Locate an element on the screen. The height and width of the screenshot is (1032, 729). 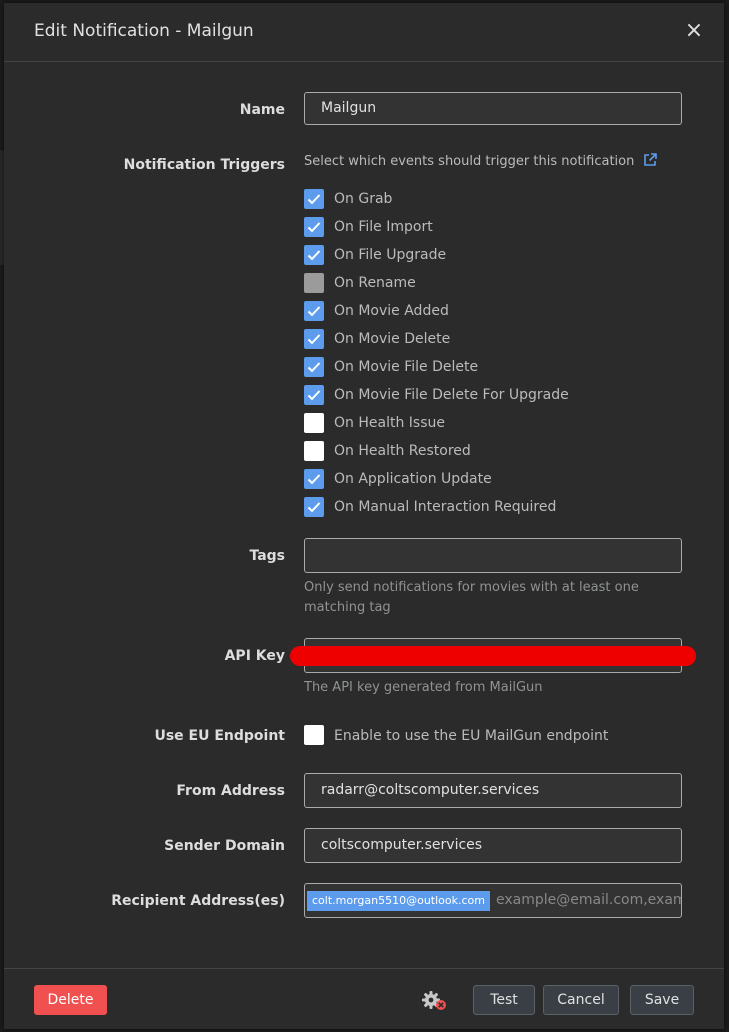
tags-input is located at coordinates (493, 555).